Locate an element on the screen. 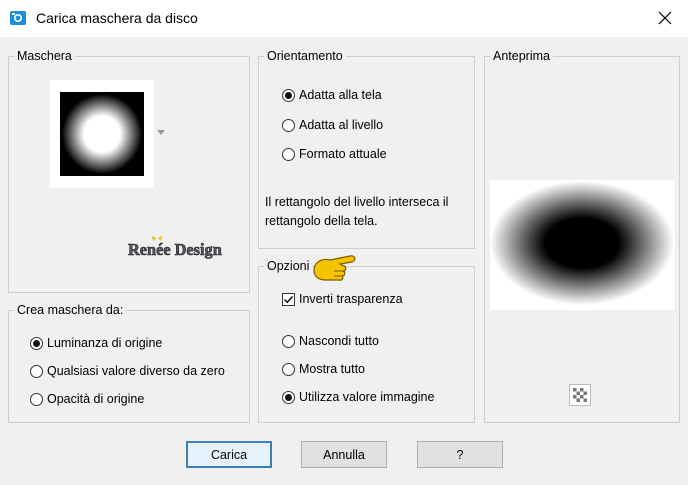  dropdown-arrow-icon is located at coordinates (161, 133).